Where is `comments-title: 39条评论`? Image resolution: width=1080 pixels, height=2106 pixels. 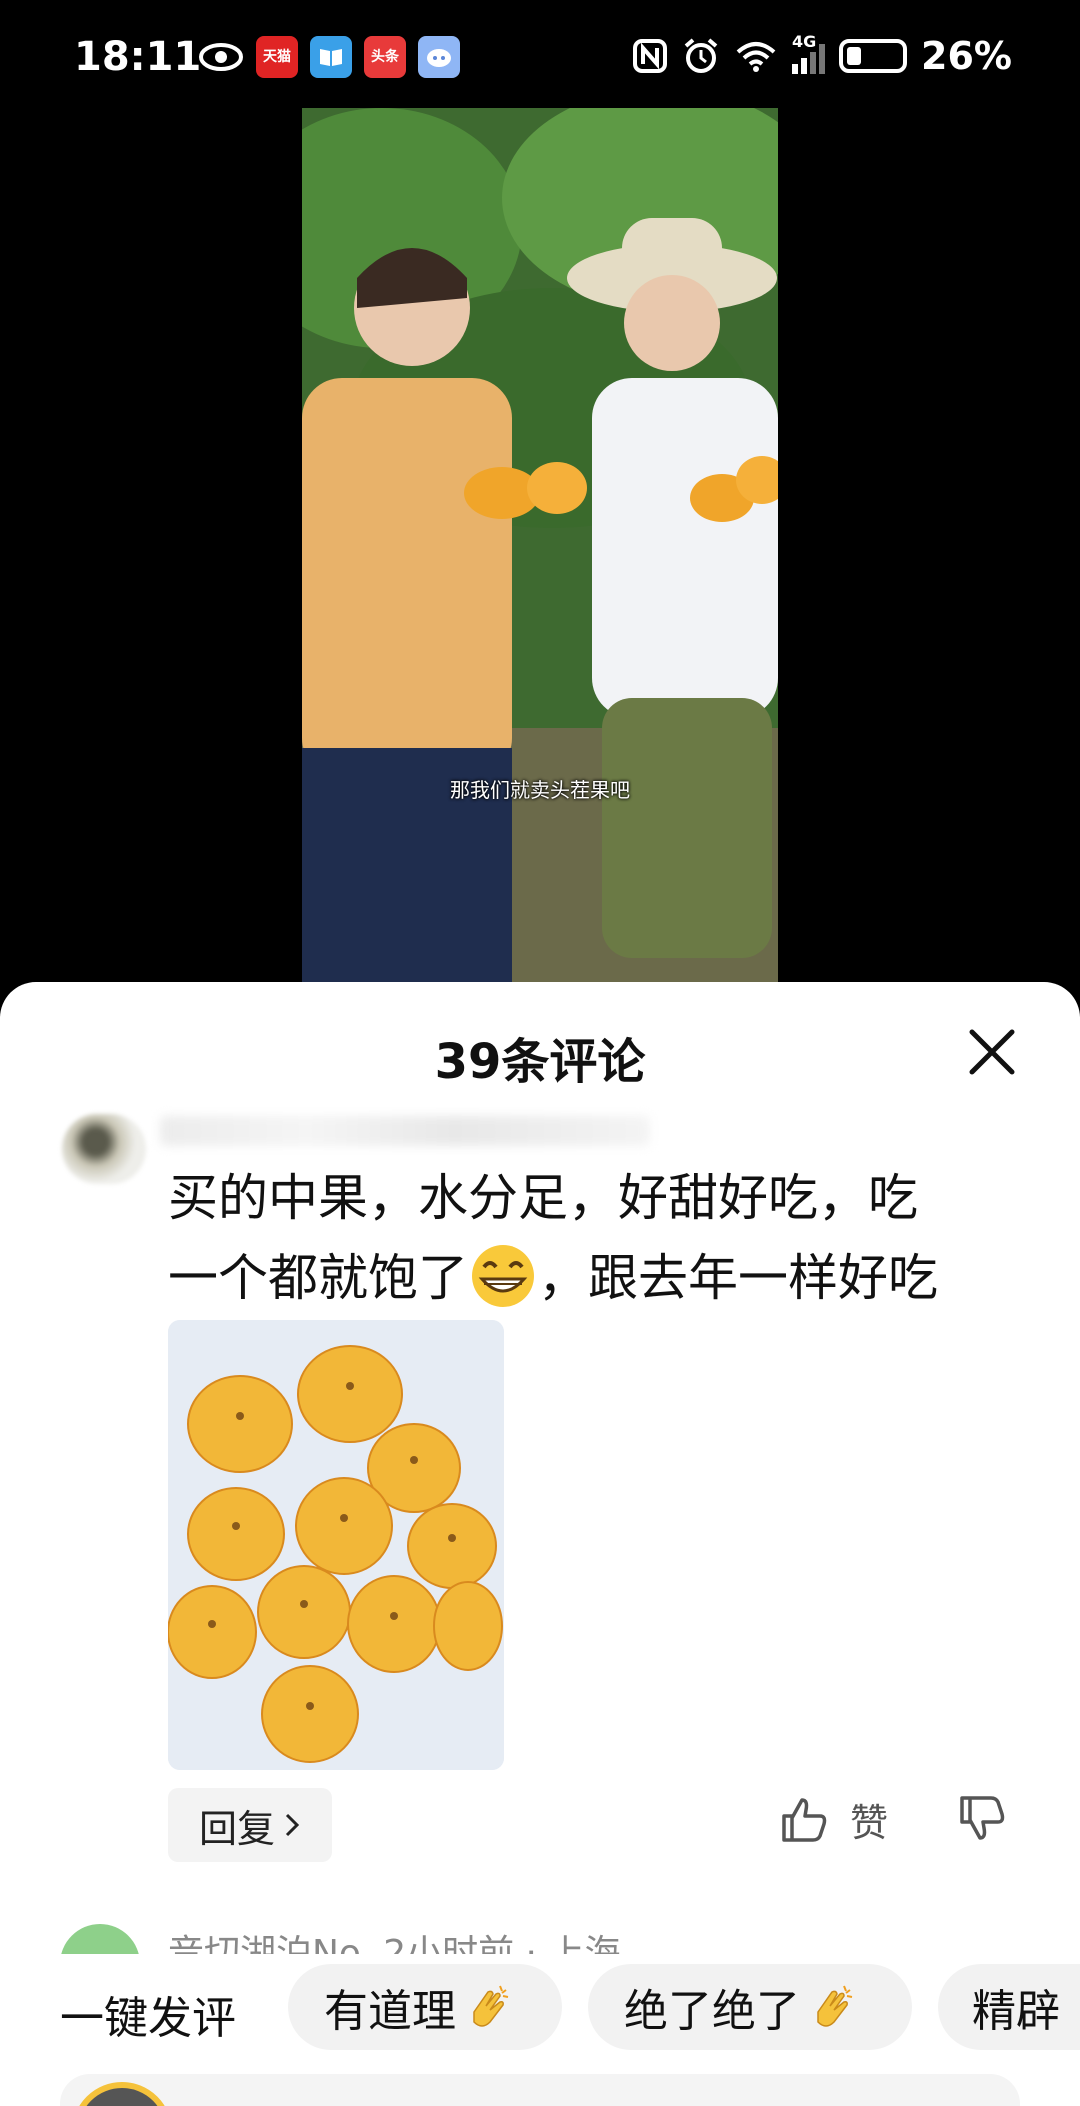
comments-title: 39条评论 is located at coordinates (540, 1062).